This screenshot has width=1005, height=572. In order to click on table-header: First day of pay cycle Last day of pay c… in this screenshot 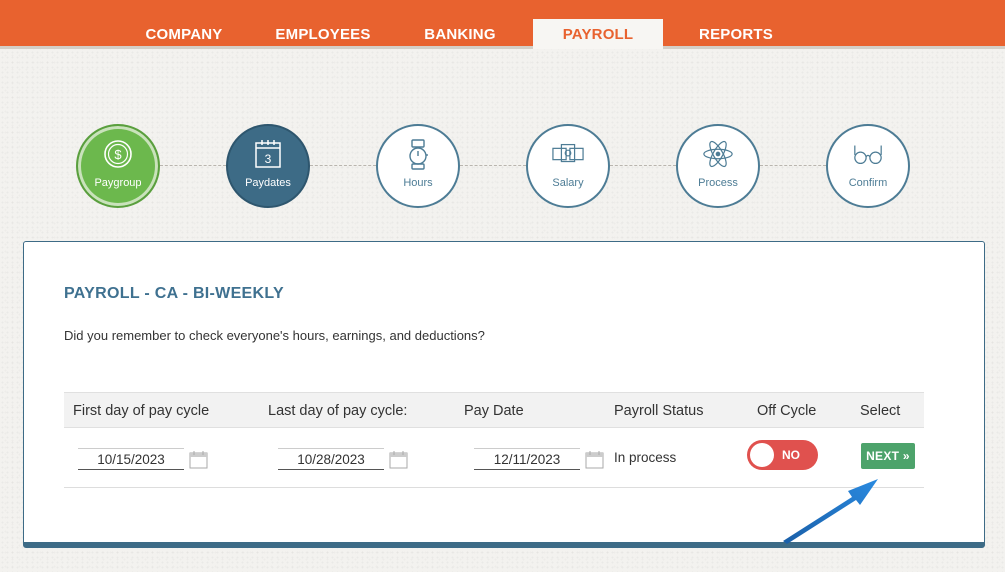, I will do `click(494, 410)`.